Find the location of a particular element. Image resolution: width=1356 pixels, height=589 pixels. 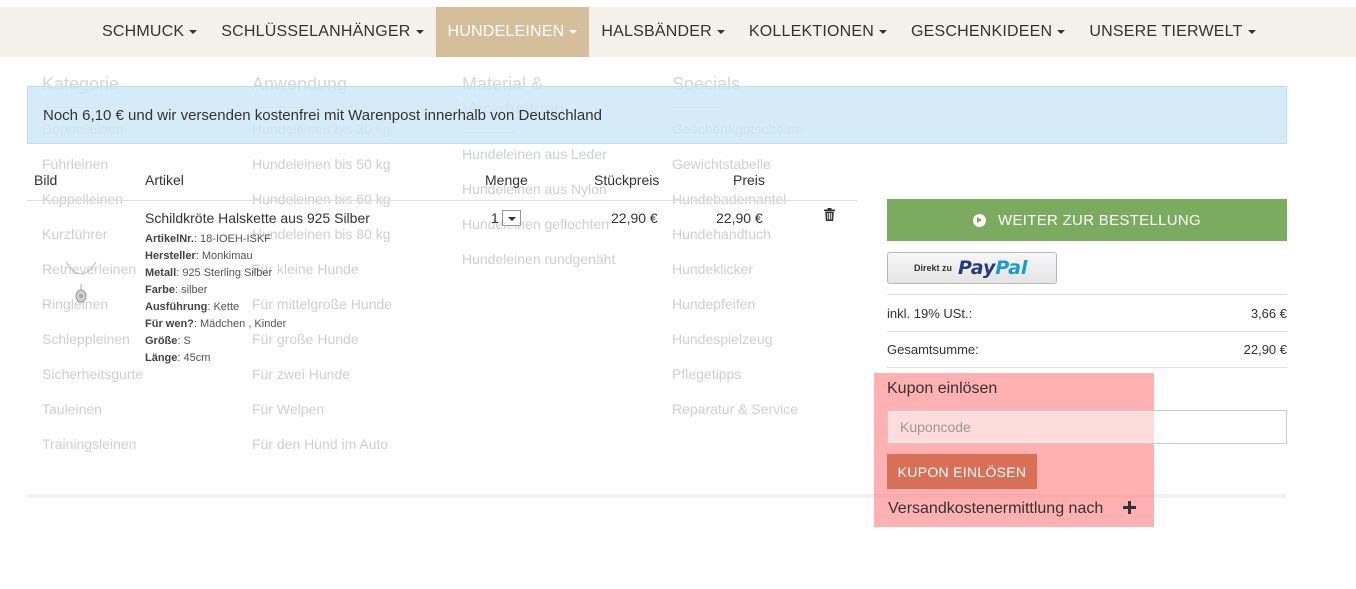

nav-item-hundeleinen: HUNDELEINEN is located at coordinates (512, 32).